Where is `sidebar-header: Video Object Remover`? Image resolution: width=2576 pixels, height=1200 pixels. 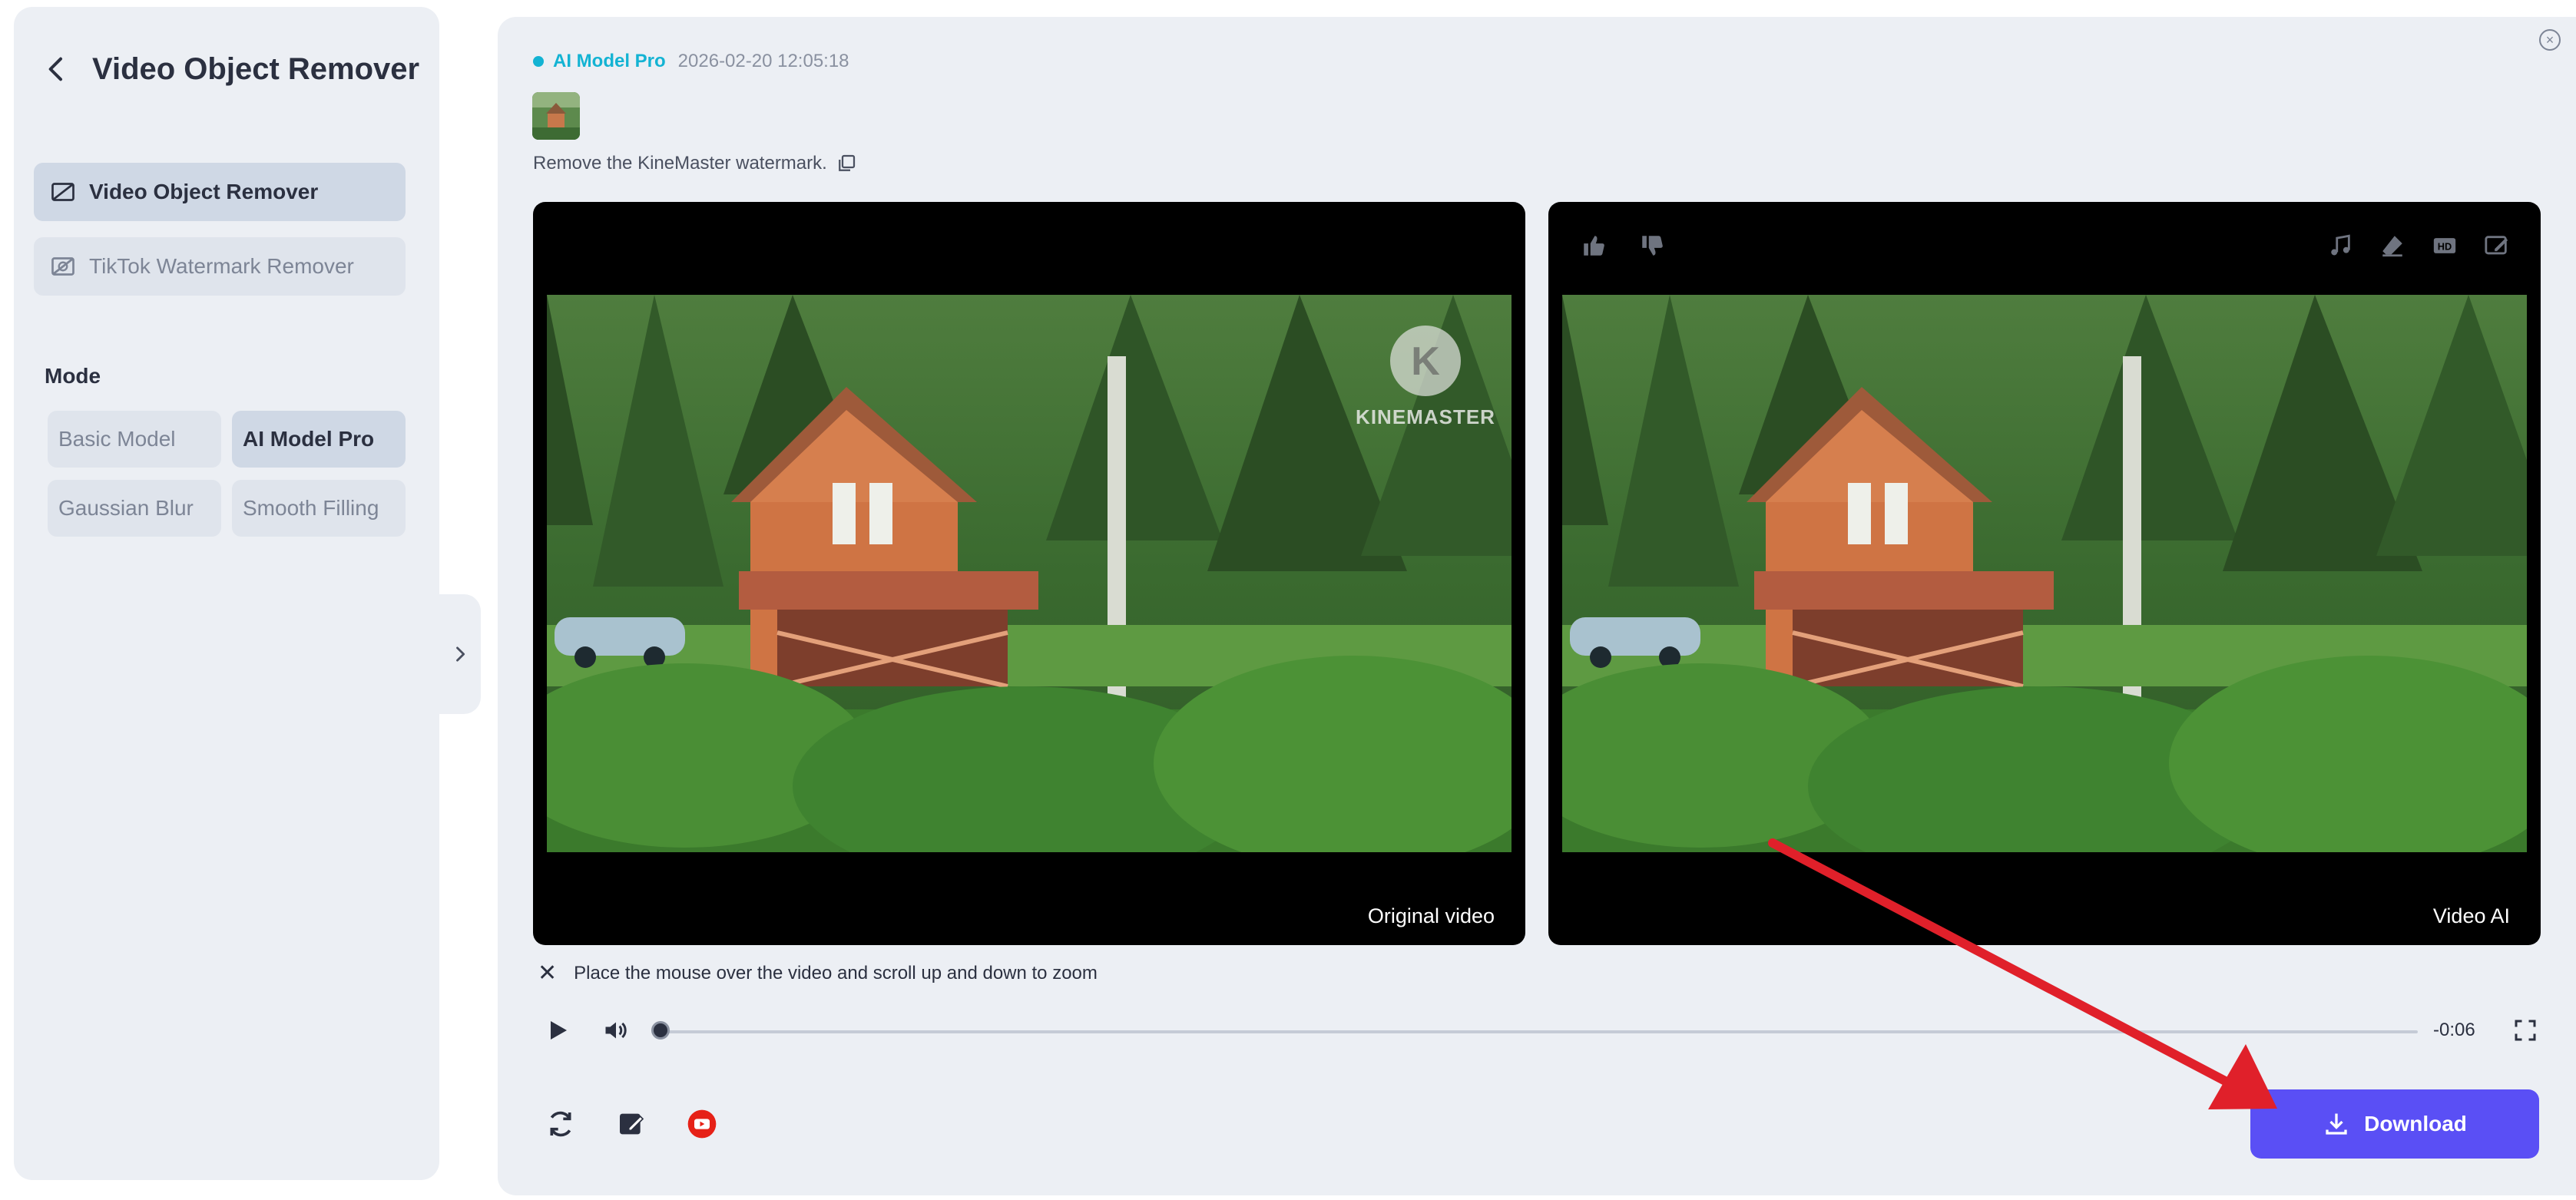
sidebar-header: Video Object Remover is located at coordinates (230, 69).